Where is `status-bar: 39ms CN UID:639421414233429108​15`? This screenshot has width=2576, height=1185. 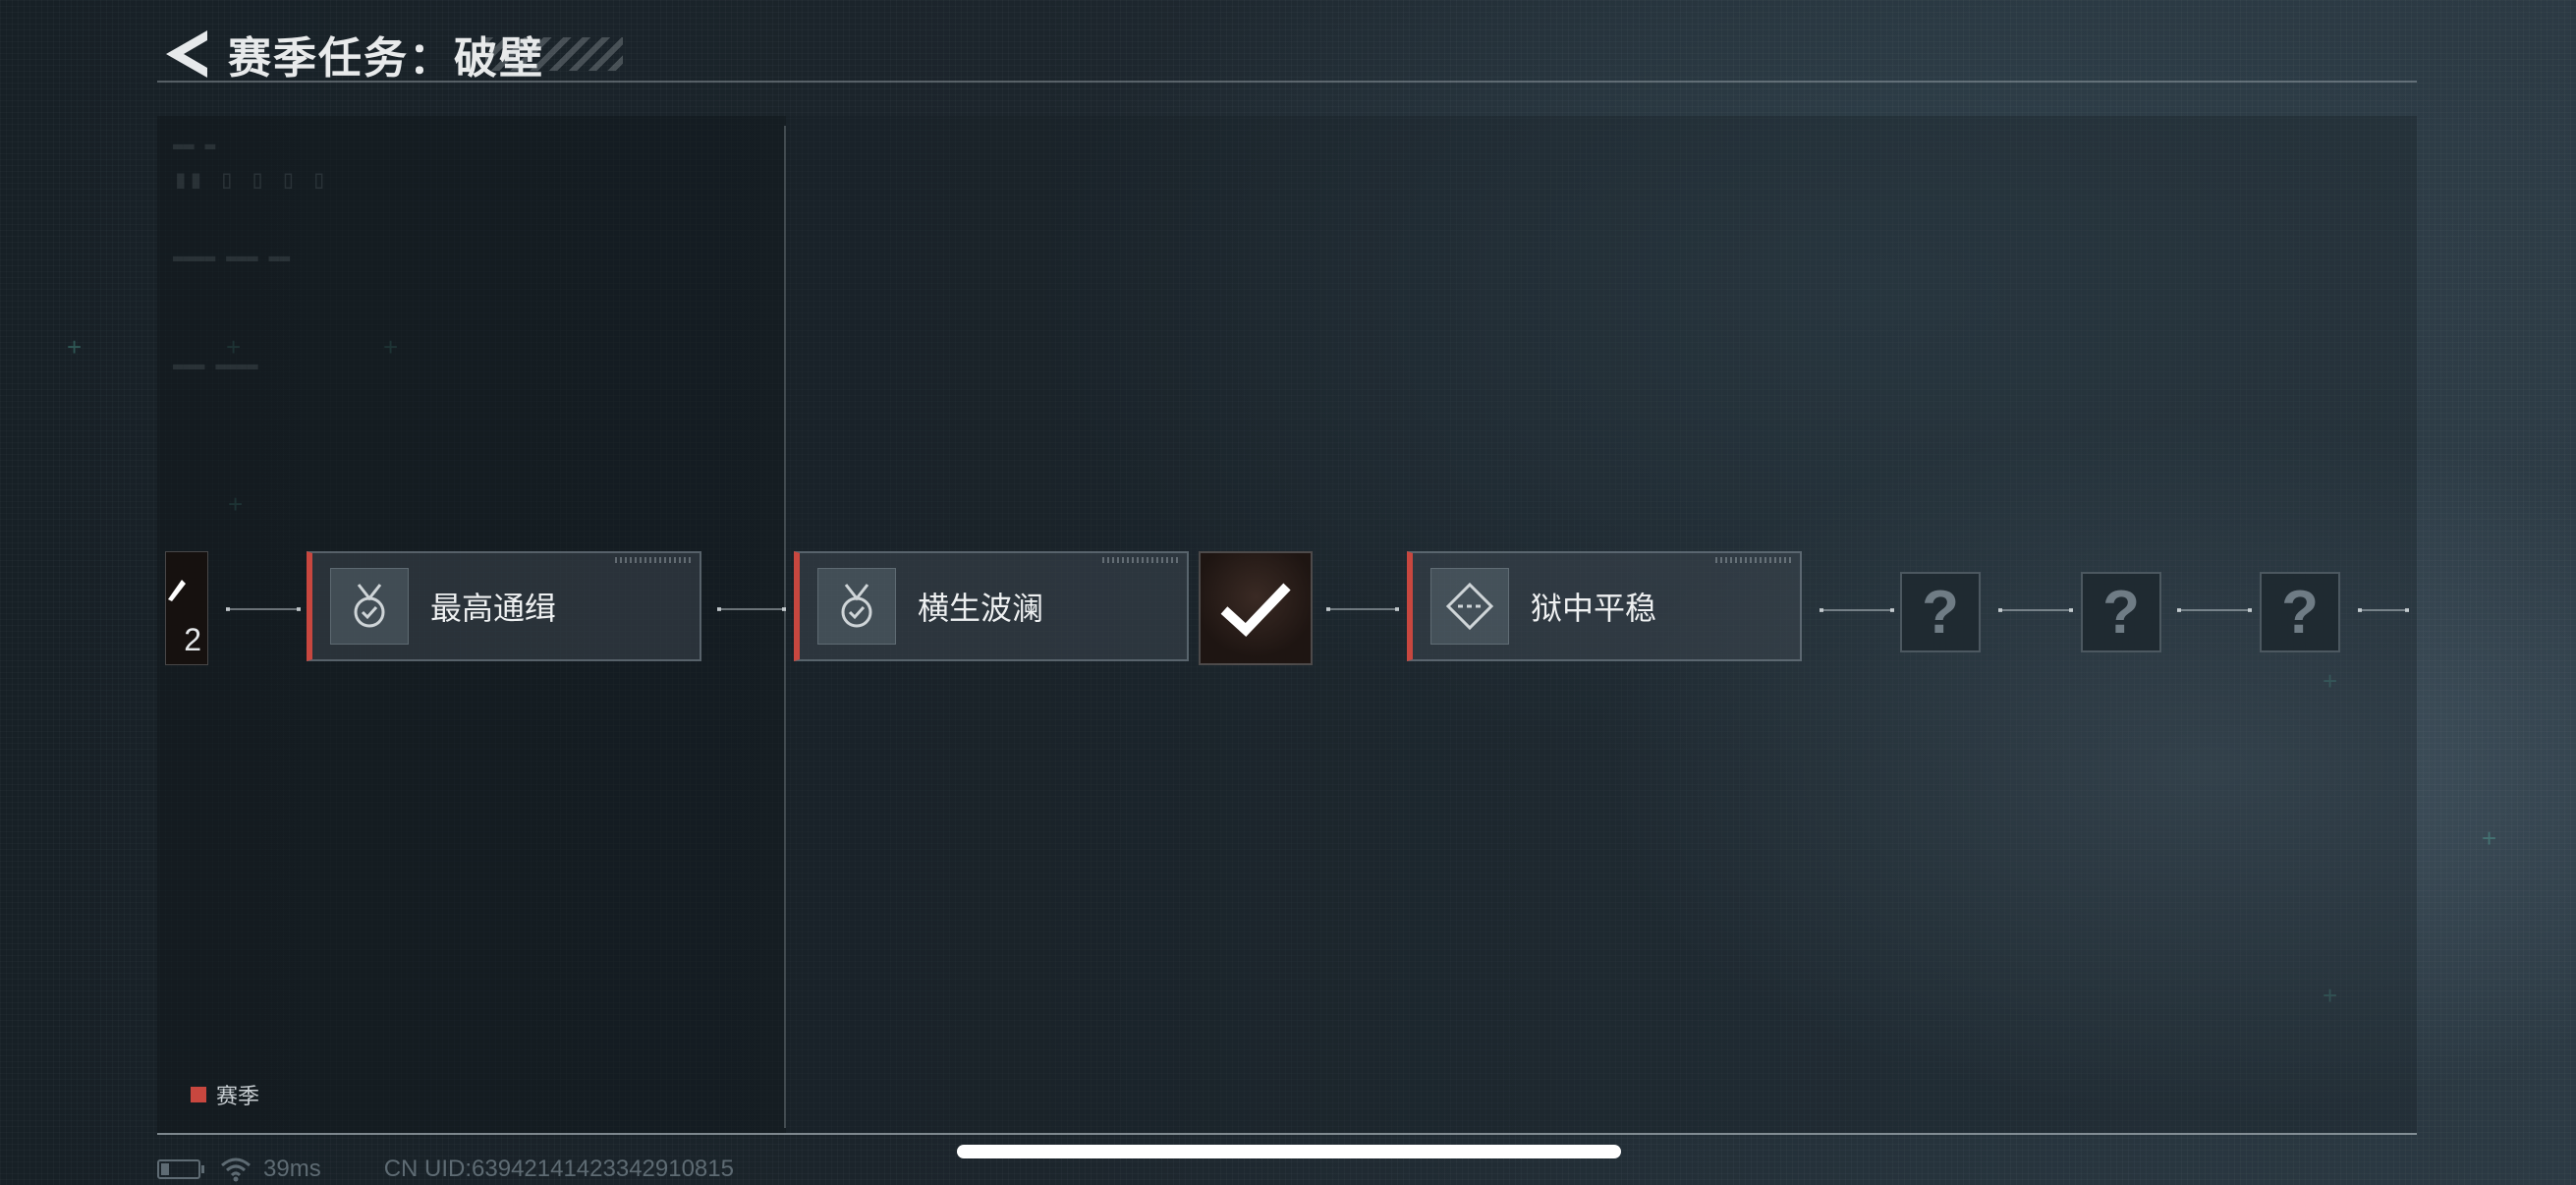
status-bar: 39ms CN UID:639421414233429108​15 is located at coordinates (445, 1169).